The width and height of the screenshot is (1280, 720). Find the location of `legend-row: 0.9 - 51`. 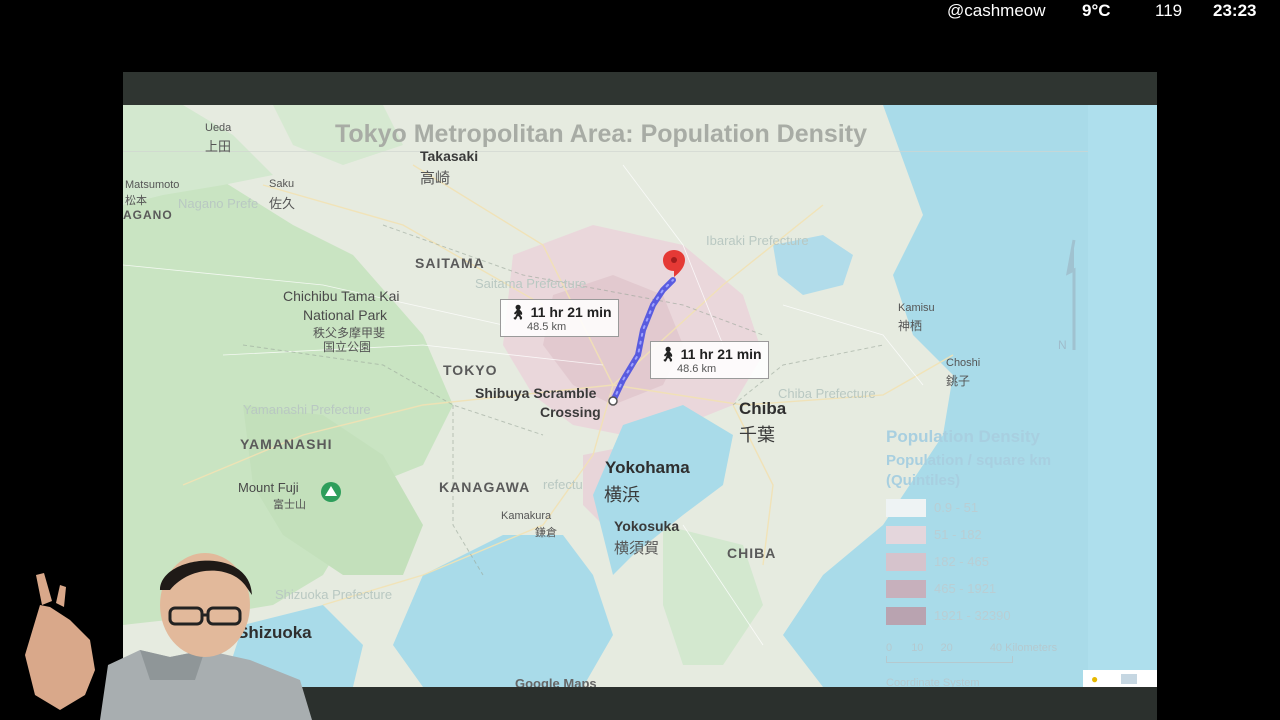

legend-row: 0.9 - 51 is located at coordinates (986, 508).